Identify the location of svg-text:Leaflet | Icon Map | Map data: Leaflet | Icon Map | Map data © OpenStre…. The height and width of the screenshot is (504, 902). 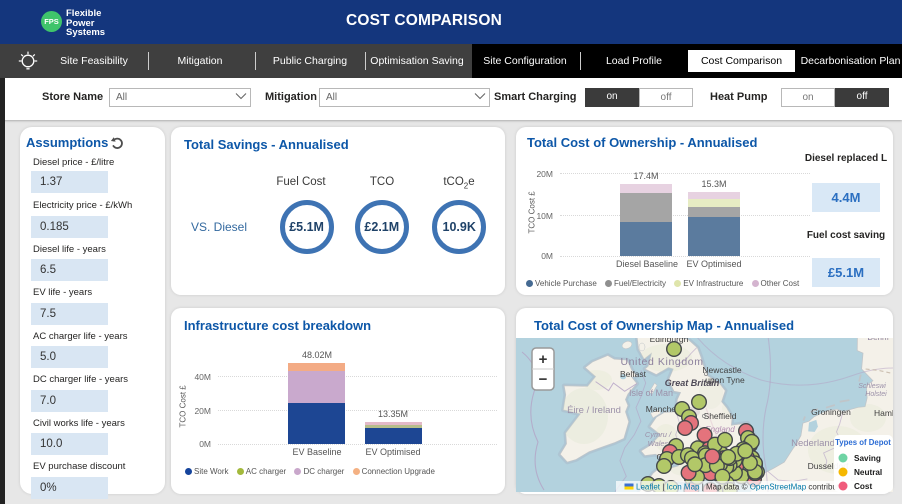
(740, 487).